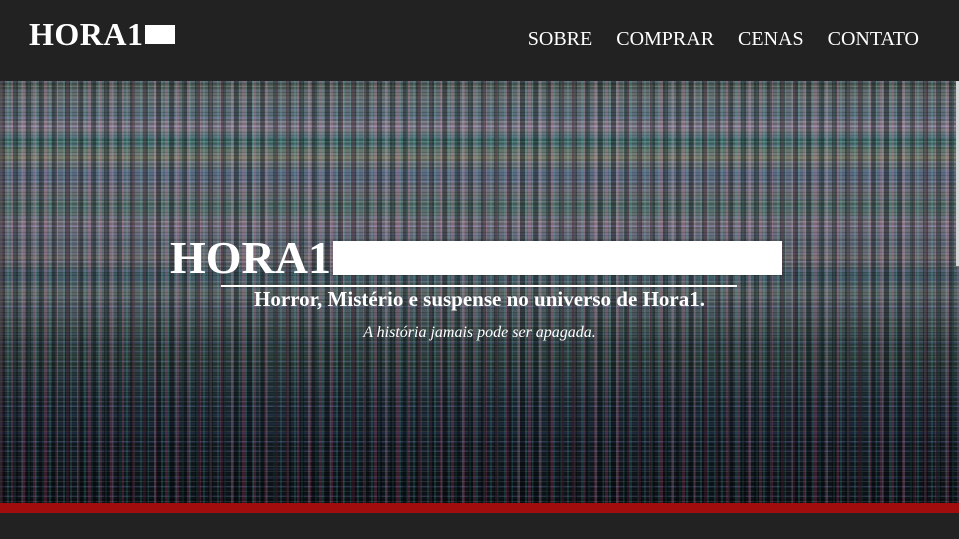 The height and width of the screenshot is (539, 959). What do you see at coordinates (479, 332) in the screenshot?
I see `hero-tagline: A história jamais pode ser apagada.` at bounding box center [479, 332].